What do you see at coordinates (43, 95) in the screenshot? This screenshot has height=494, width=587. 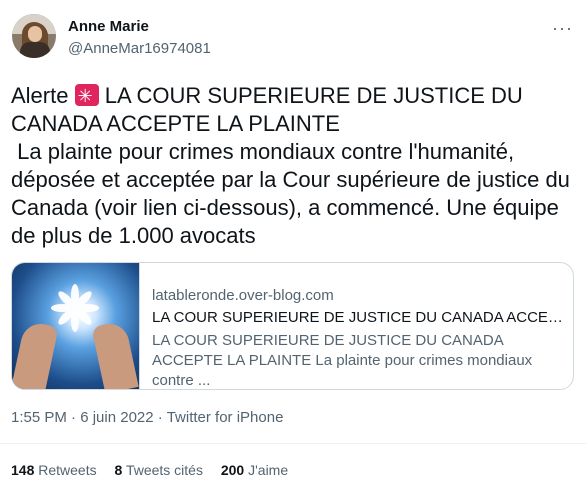 I see `tweet-prefix: Alerte` at bounding box center [43, 95].